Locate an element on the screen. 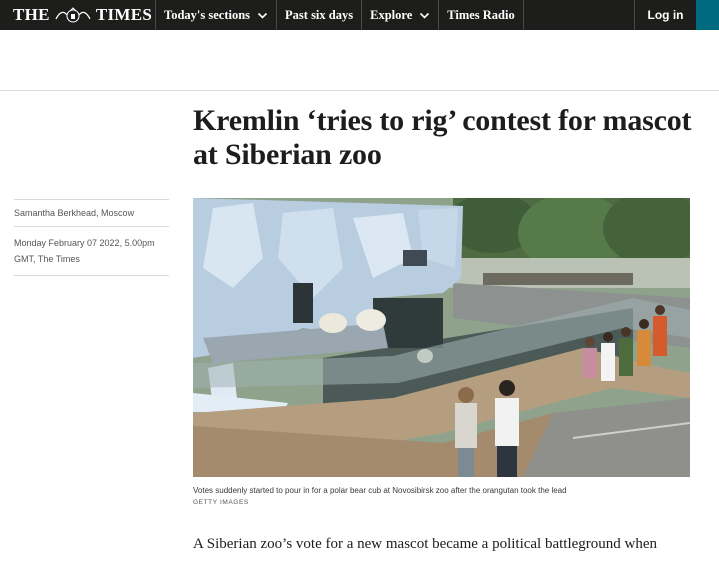 The image size is (719, 561). nav-label: Times Radio is located at coordinates (481, 14).